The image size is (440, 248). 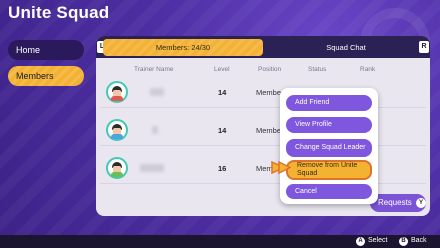 I want to click on change-squad-leader-button: Change Squad Leader, so click(x=329, y=148).